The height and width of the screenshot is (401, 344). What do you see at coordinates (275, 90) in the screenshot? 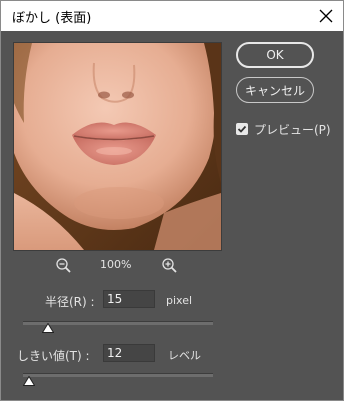
I see `cancel-button: キャンセル` at bounding box center [275, 90].